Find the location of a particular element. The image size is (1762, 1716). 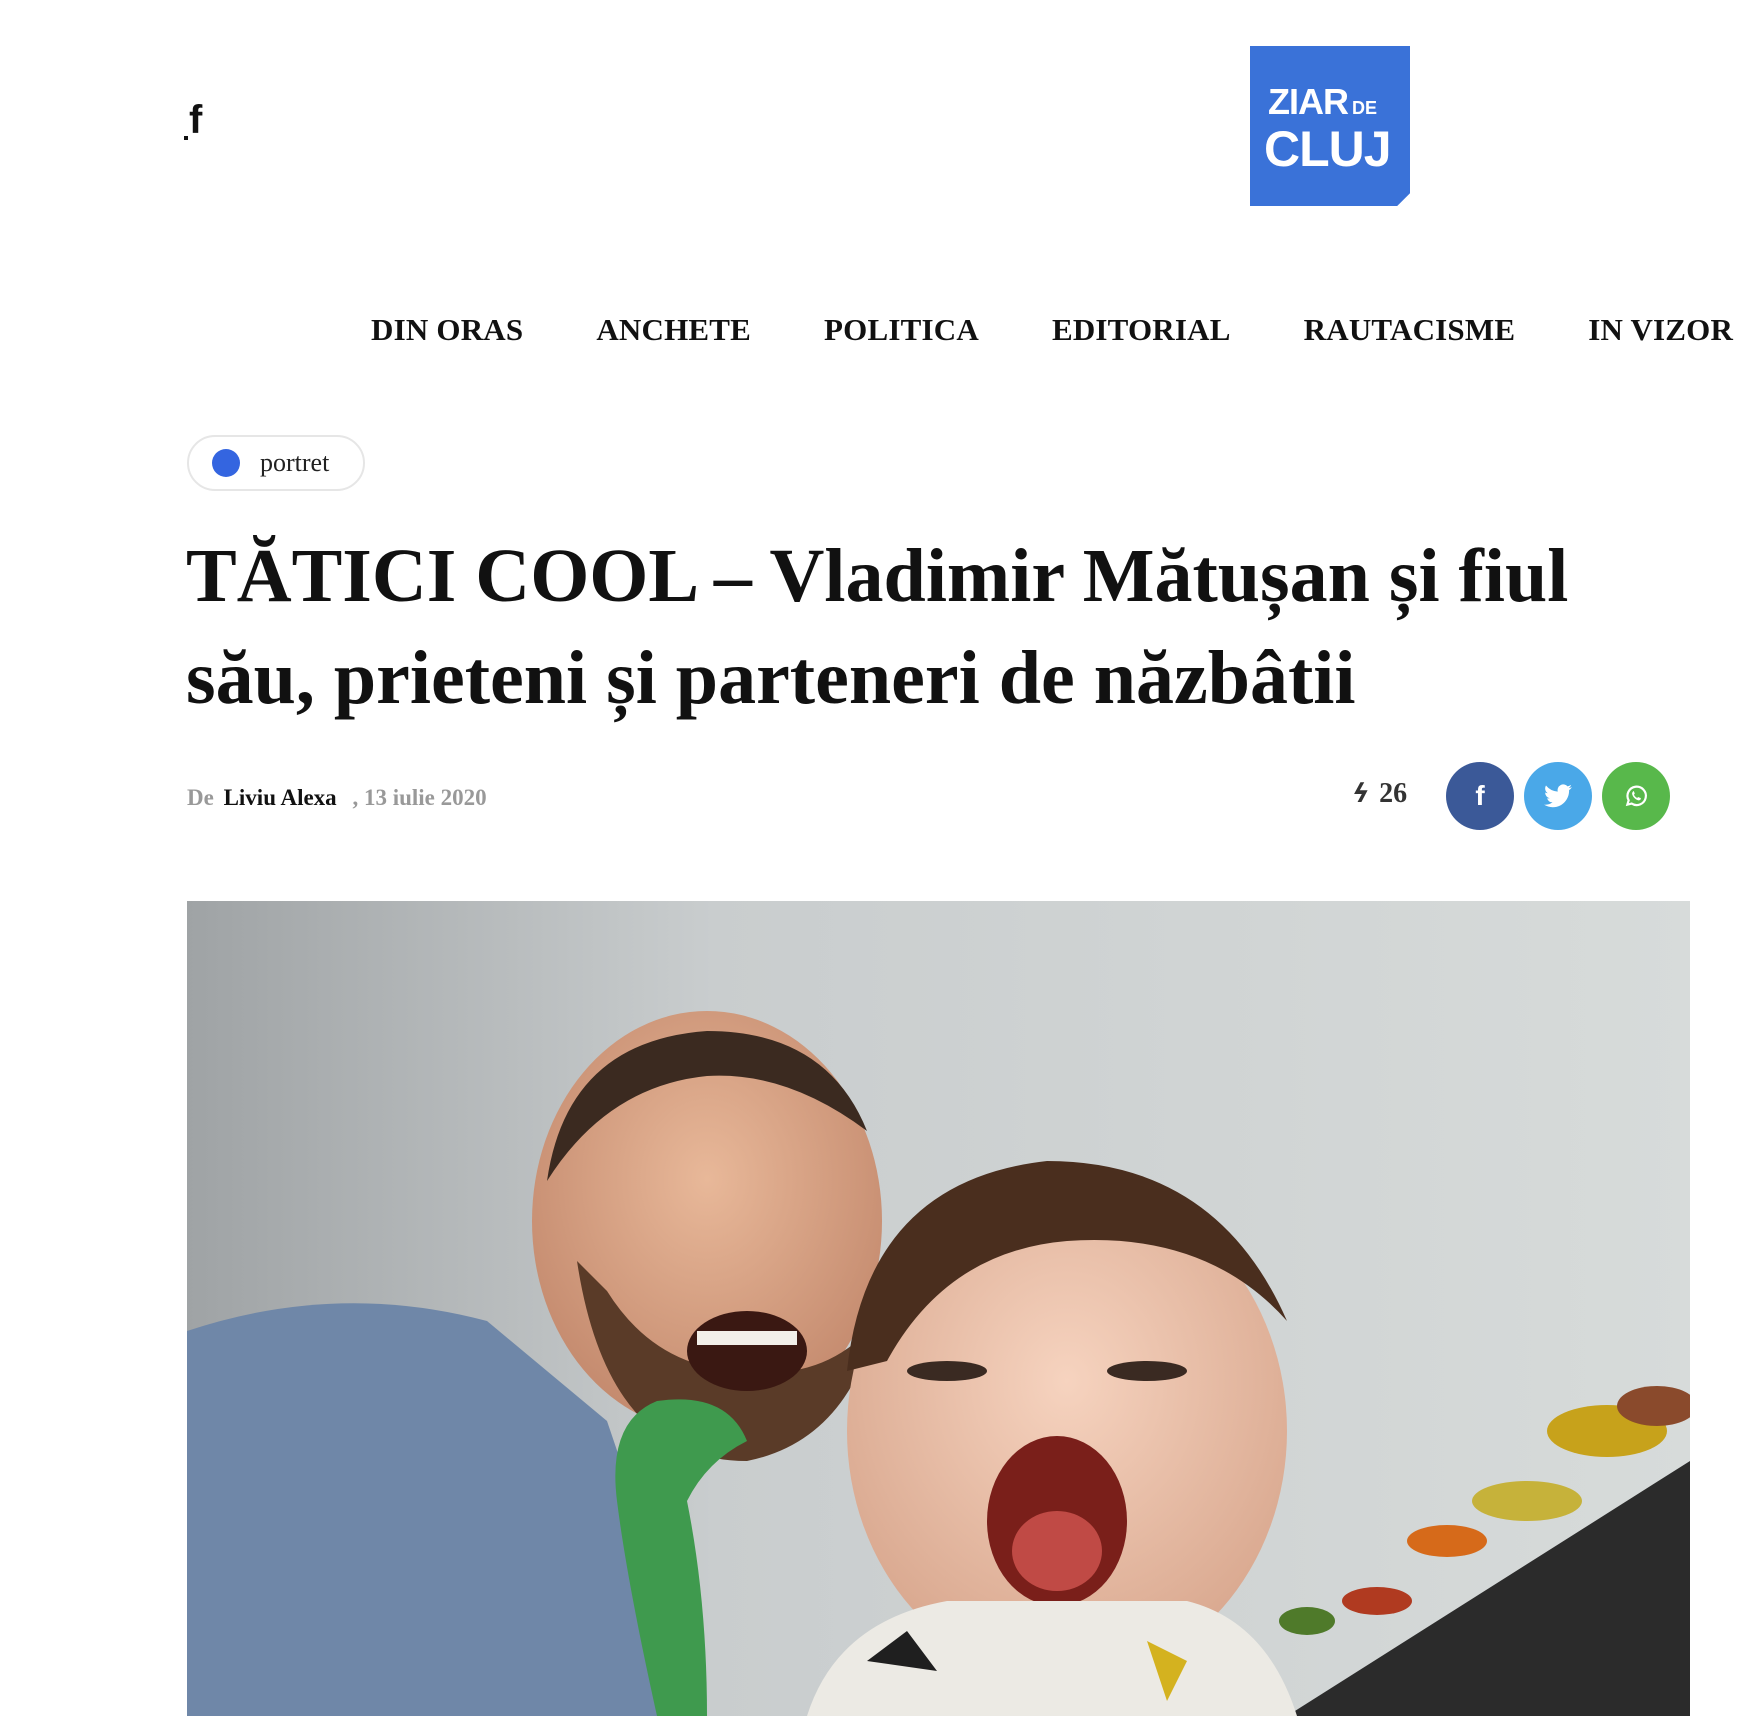

nav-item-in-vizor: IN VIZOR is located at coordinates (1660, 330).